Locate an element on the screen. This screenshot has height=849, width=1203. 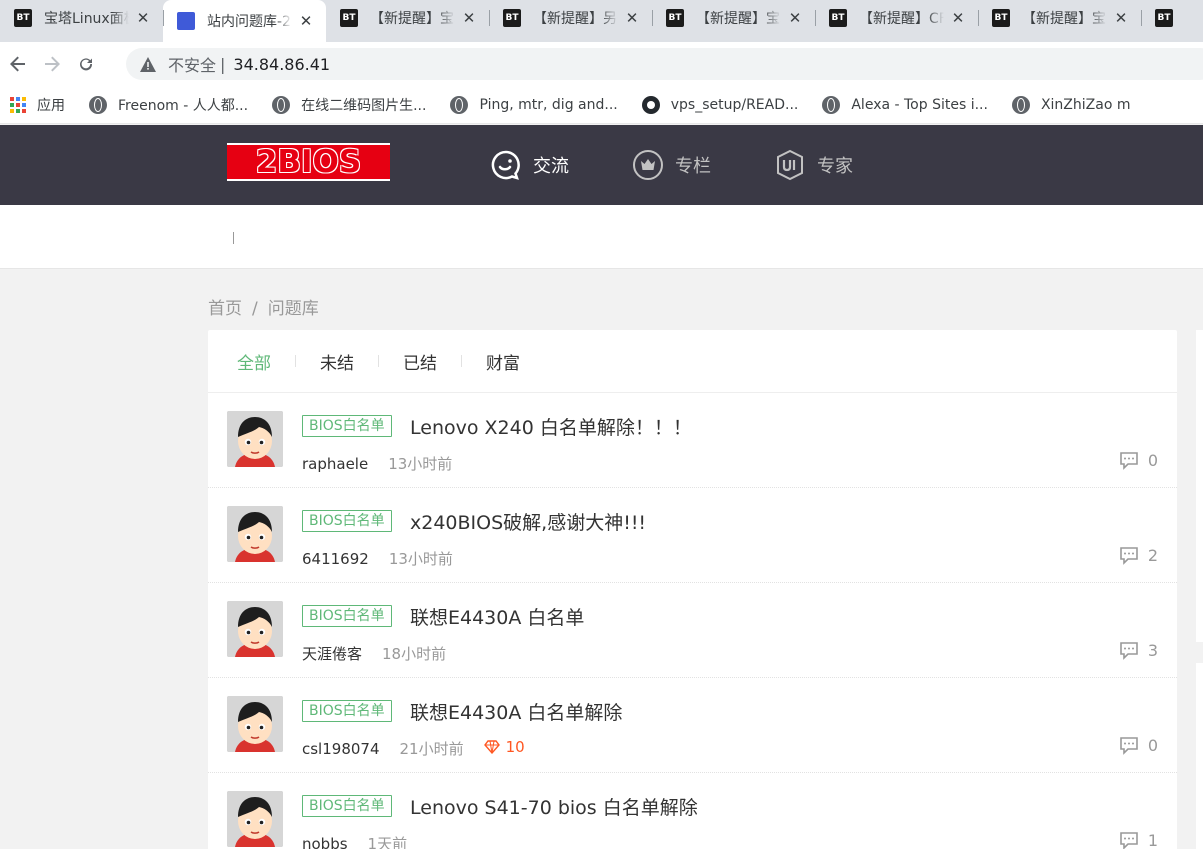
reload-icon is located at coordinates (86, 64).